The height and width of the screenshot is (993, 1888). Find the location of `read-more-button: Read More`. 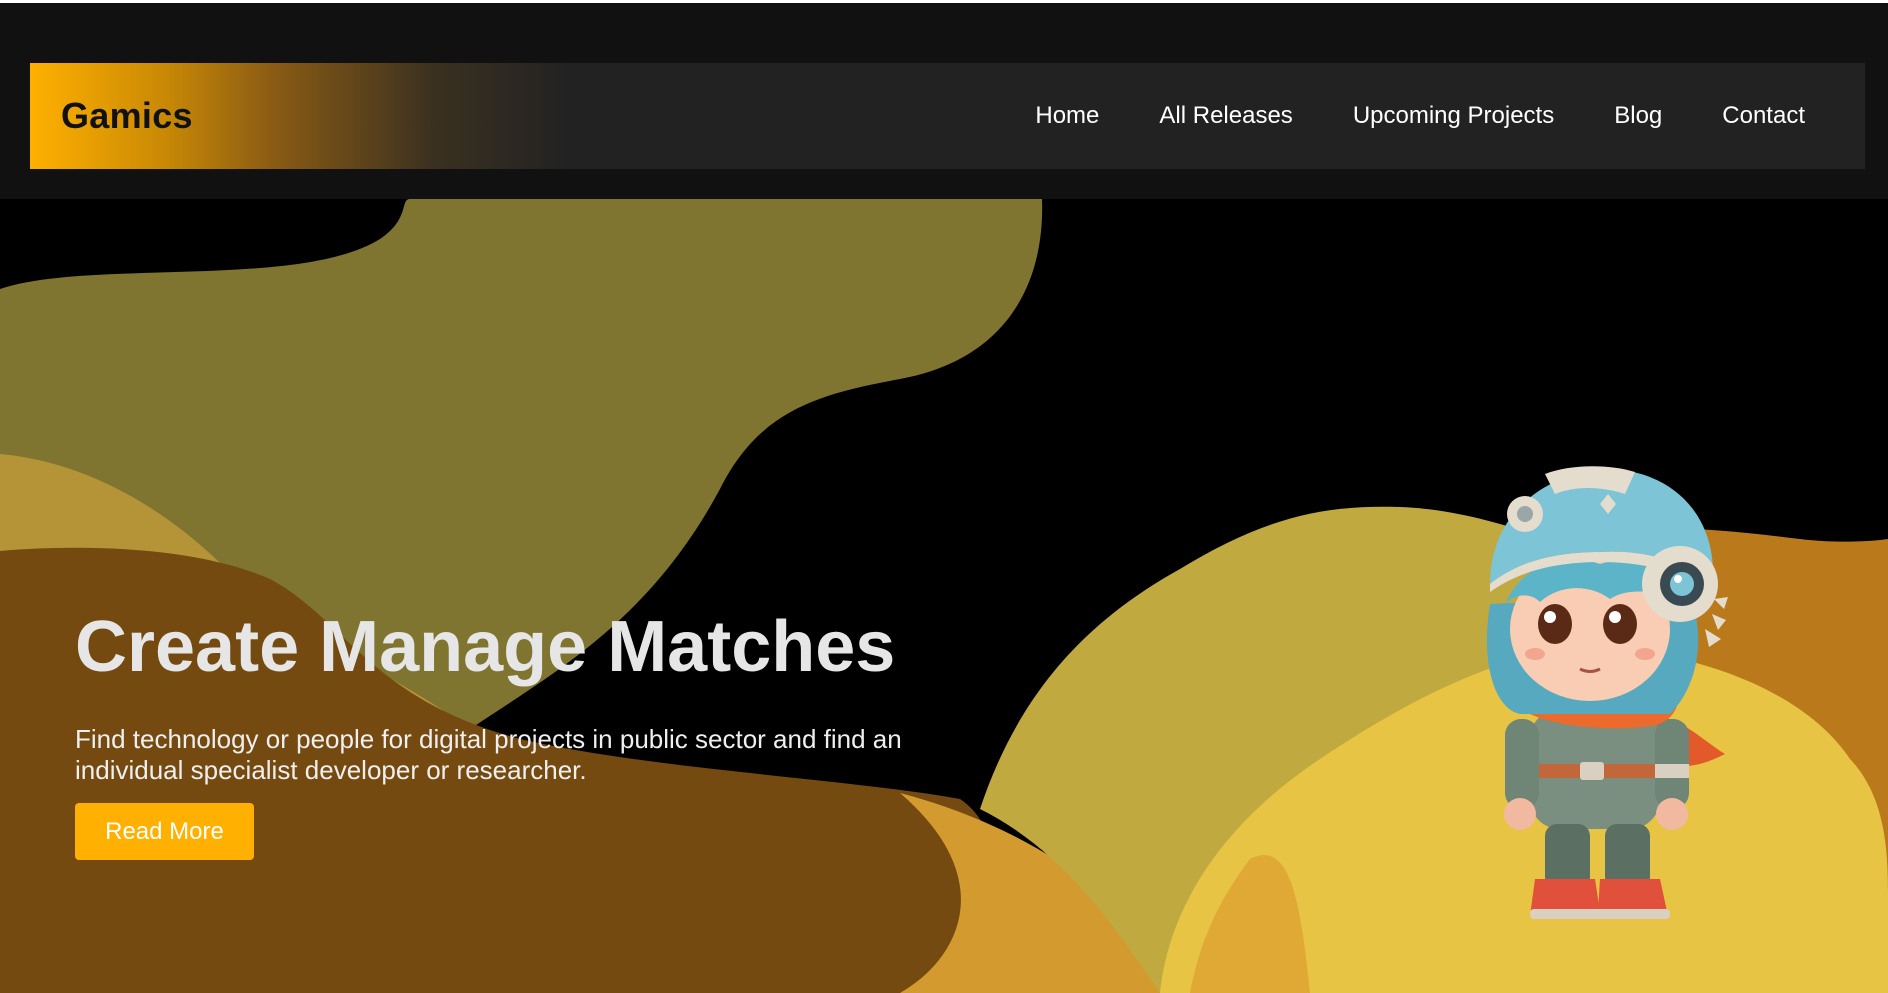

read-more-button: Read More is located at coordinates (164, 831).